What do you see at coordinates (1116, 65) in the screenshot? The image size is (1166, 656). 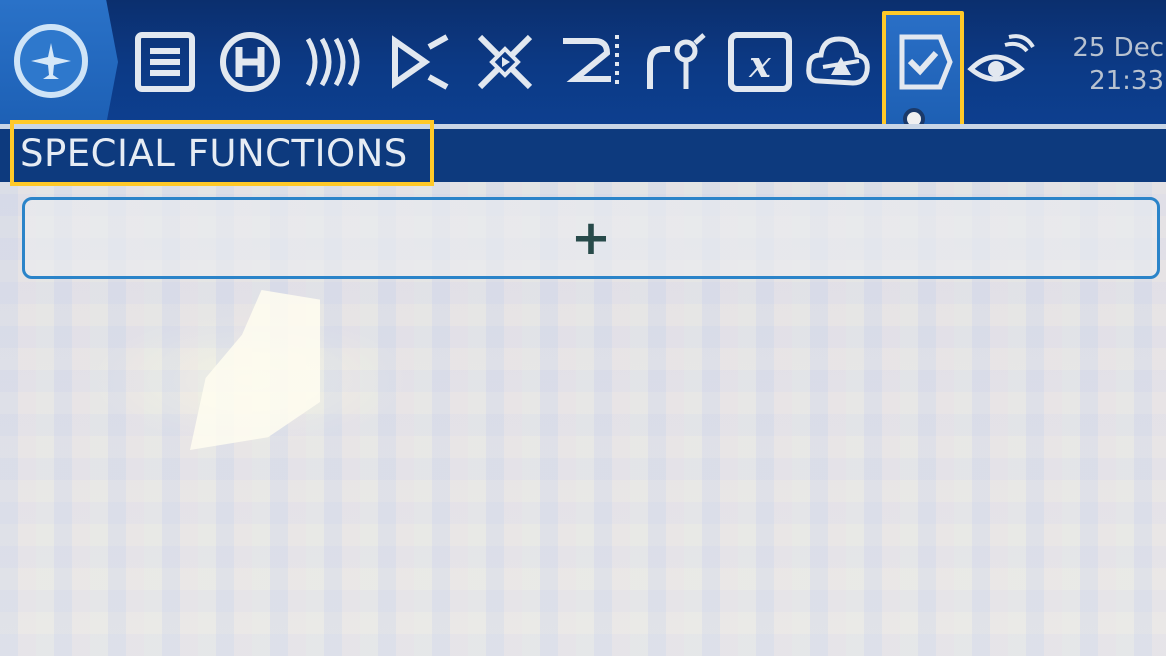 I see `datetime: 25 Dec 21:33` at bounding box center [1116, 65].